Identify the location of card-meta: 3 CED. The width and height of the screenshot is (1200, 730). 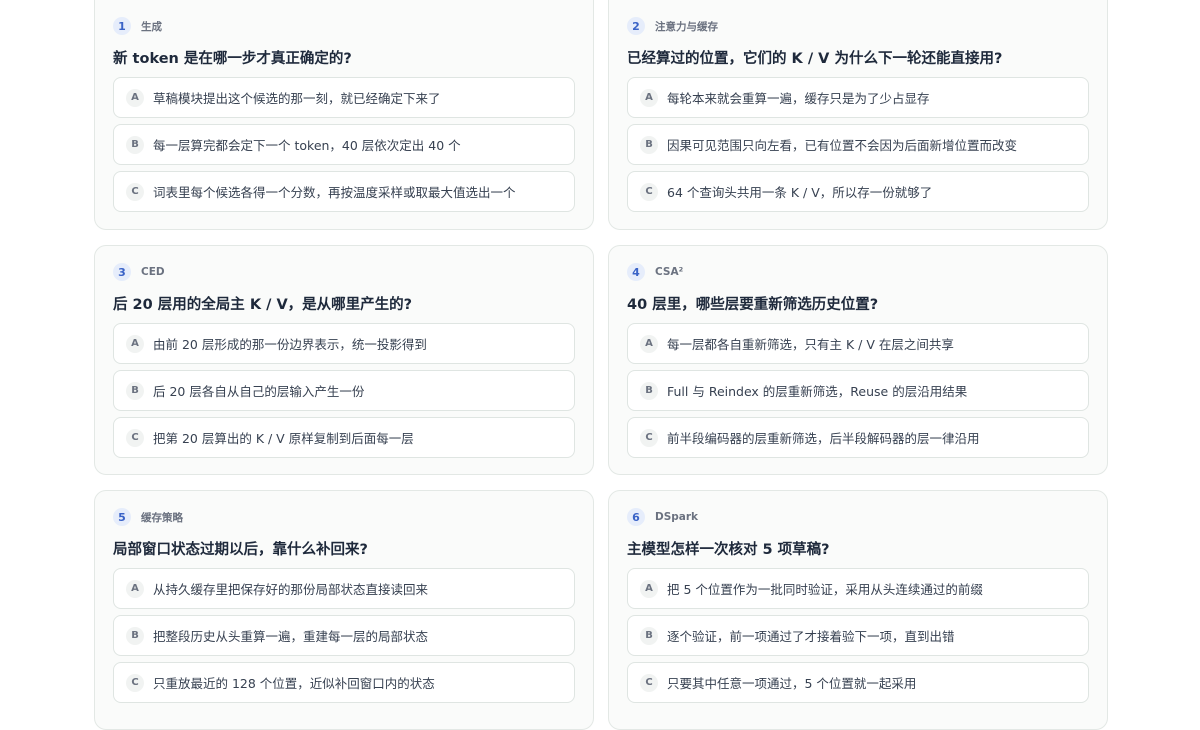
(139, 272).